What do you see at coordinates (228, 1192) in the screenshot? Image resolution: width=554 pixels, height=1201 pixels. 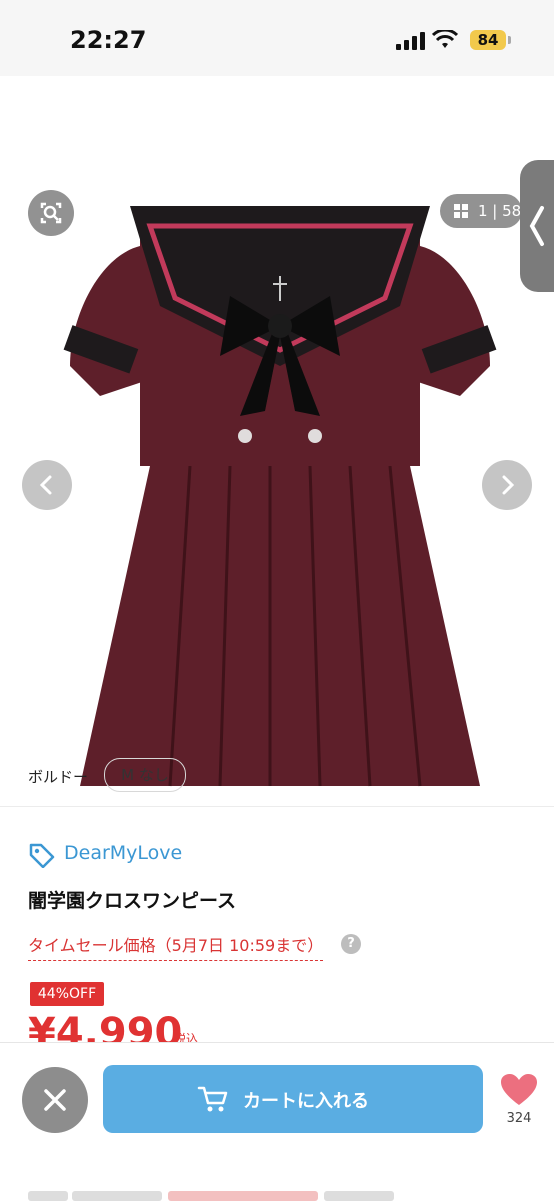 I see `obscured-text-row` at bounding box center [228, 1192].